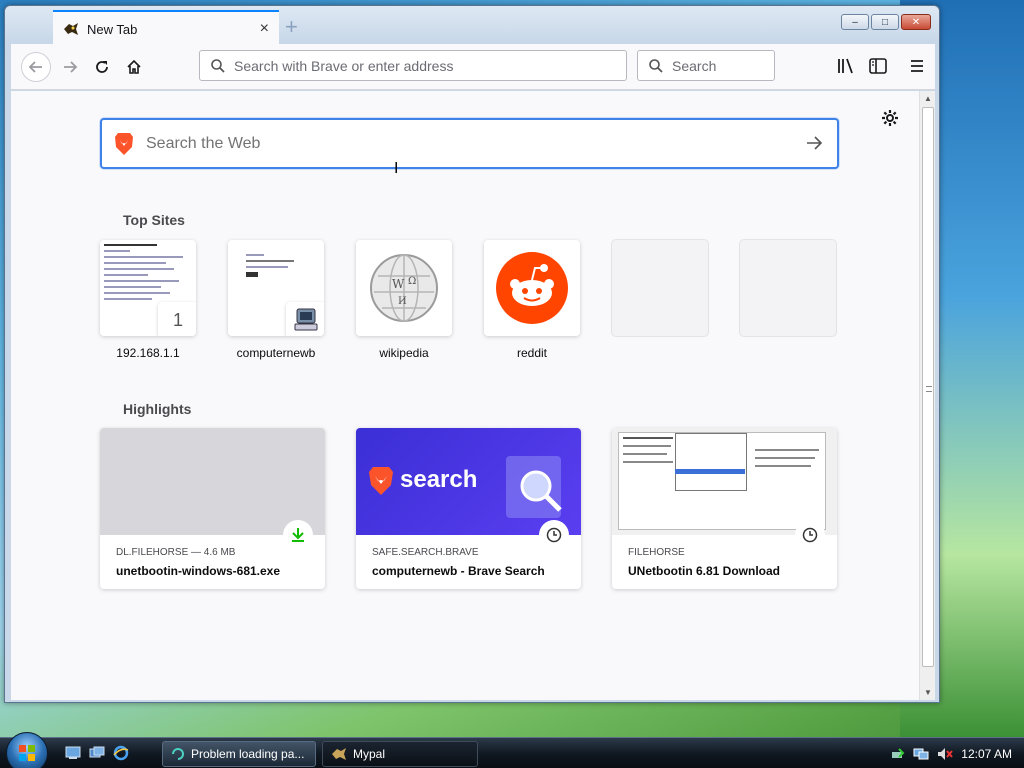 The height and width of the screenshot is (768, 1024). I want to click on taskbar-button-label: Mypal, so click(369, 754).